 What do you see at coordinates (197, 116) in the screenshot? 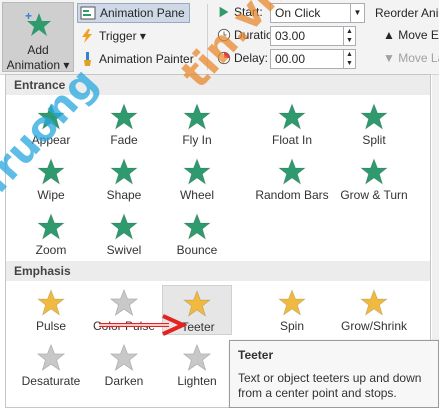
I see `fly-in-star-icon` at bounding box center [197, 116].